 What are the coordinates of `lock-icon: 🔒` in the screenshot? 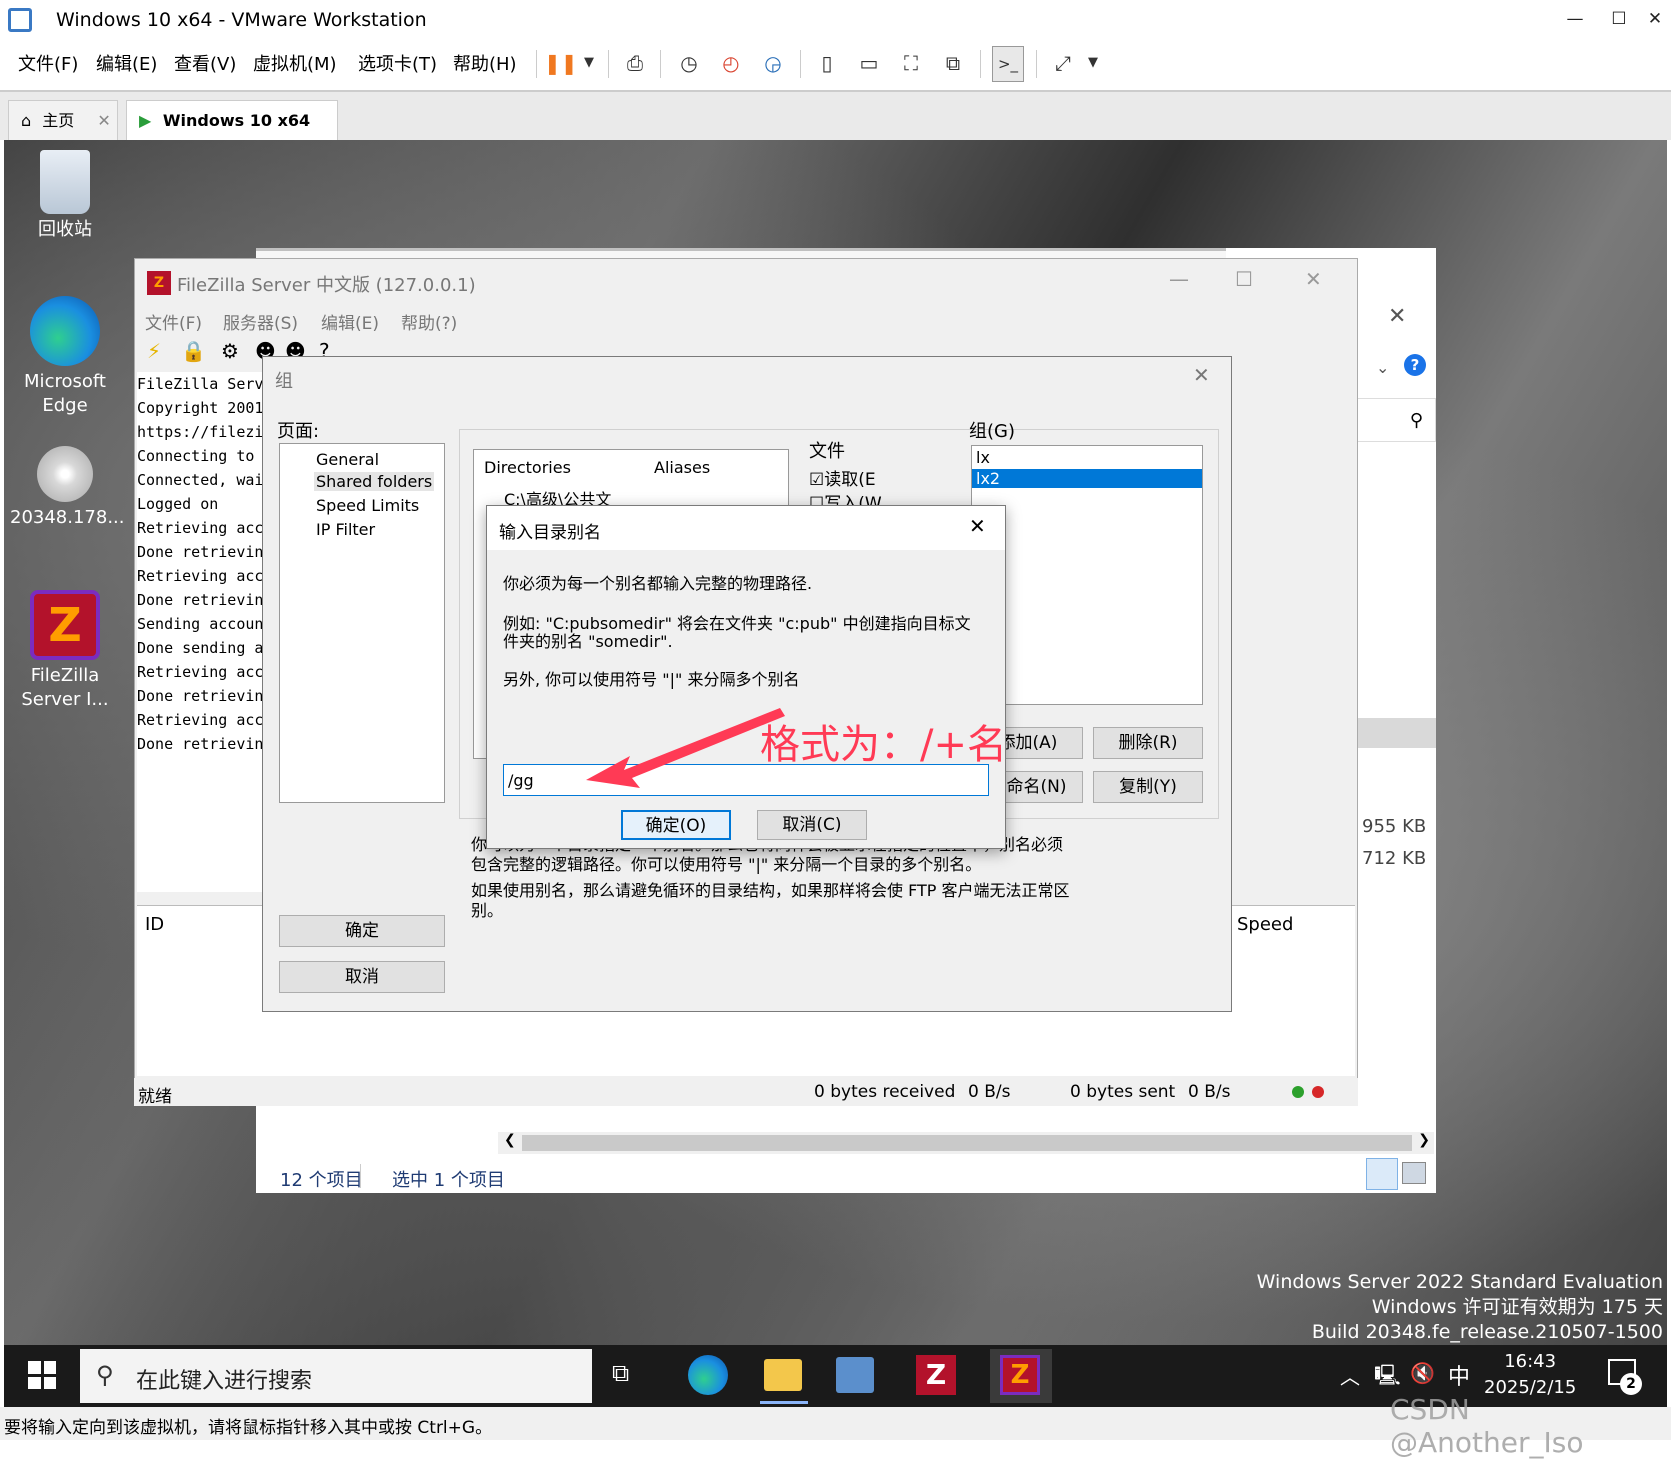 It's located at (193, 351).